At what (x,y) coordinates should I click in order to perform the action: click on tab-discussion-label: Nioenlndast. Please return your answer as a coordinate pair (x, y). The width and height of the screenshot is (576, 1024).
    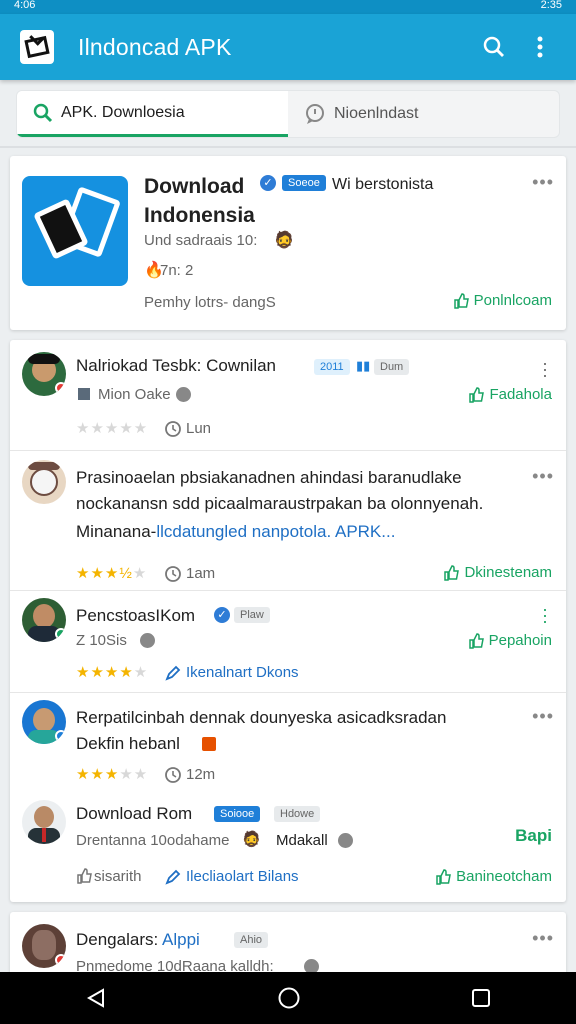
    Looking at the image, I should click on (376, 113).